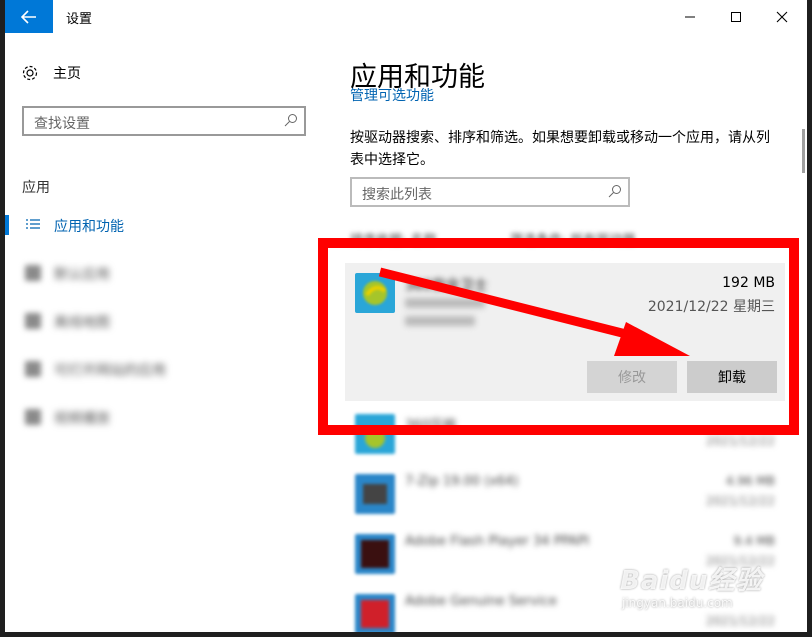  I want to click on gear-icon, so click(30, 73).